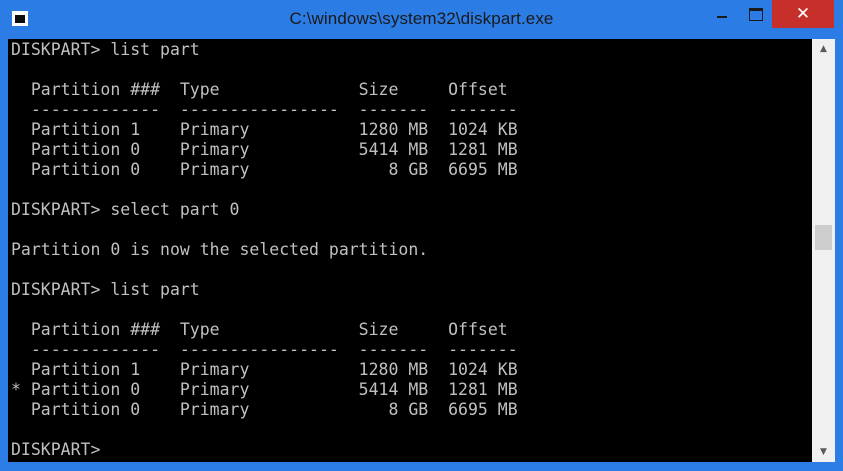  I want to click on chevron-up-icon: ▲, so click(823, 49).